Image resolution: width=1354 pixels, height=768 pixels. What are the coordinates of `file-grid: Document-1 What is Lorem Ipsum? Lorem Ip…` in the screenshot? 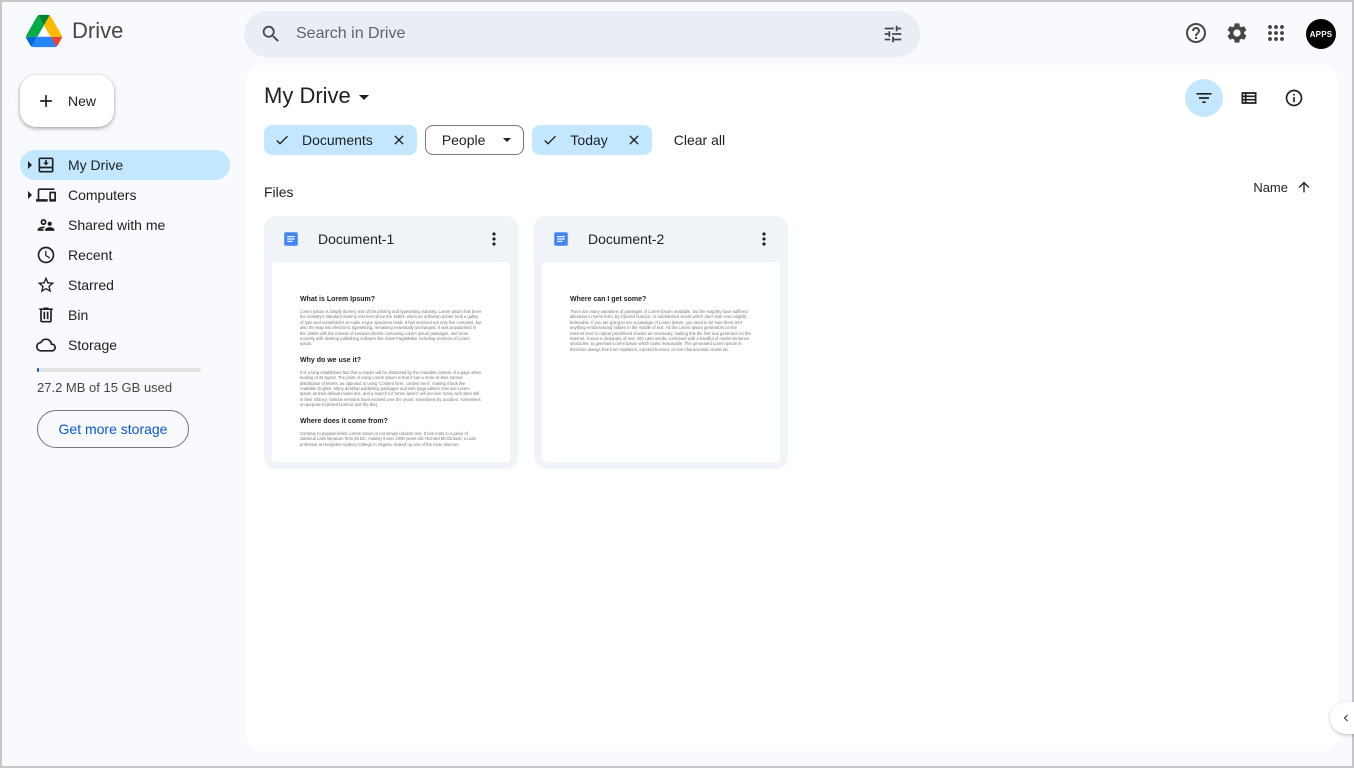 It's located at (526, 342).